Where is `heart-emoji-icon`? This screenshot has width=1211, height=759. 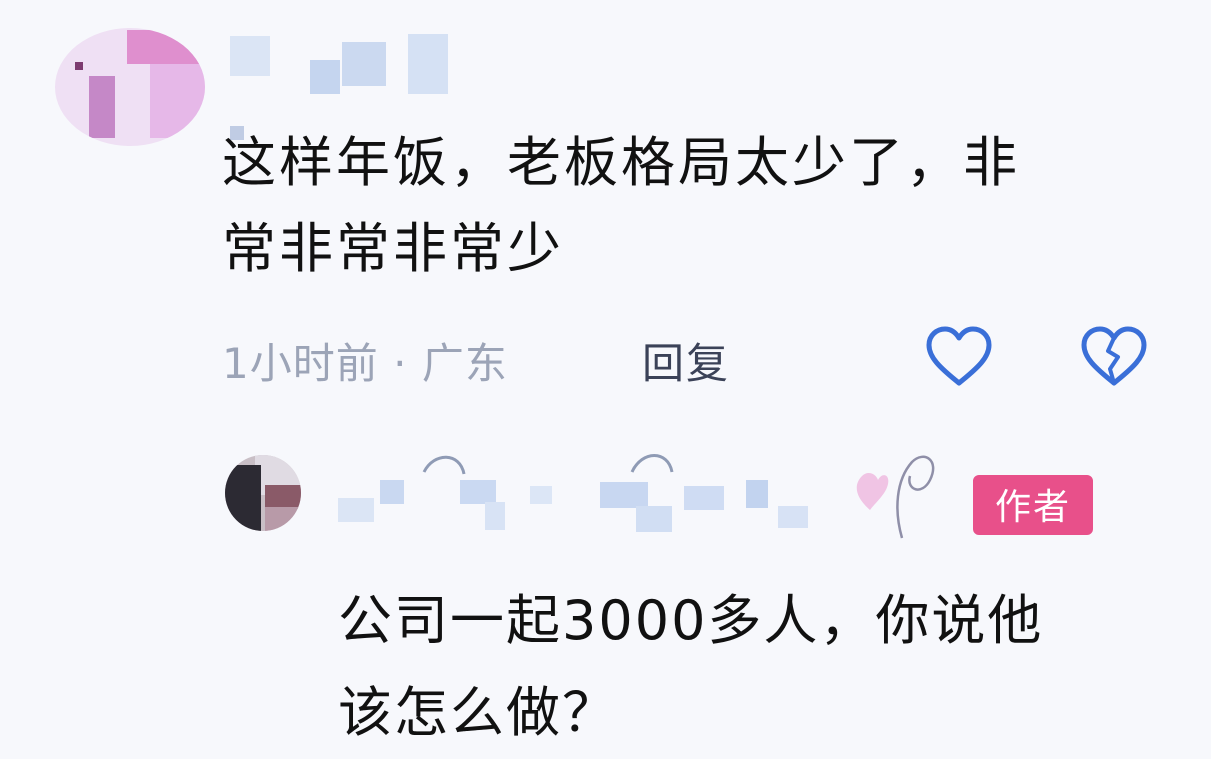
heart-emoji-icon is located at coordinates (872, 491).